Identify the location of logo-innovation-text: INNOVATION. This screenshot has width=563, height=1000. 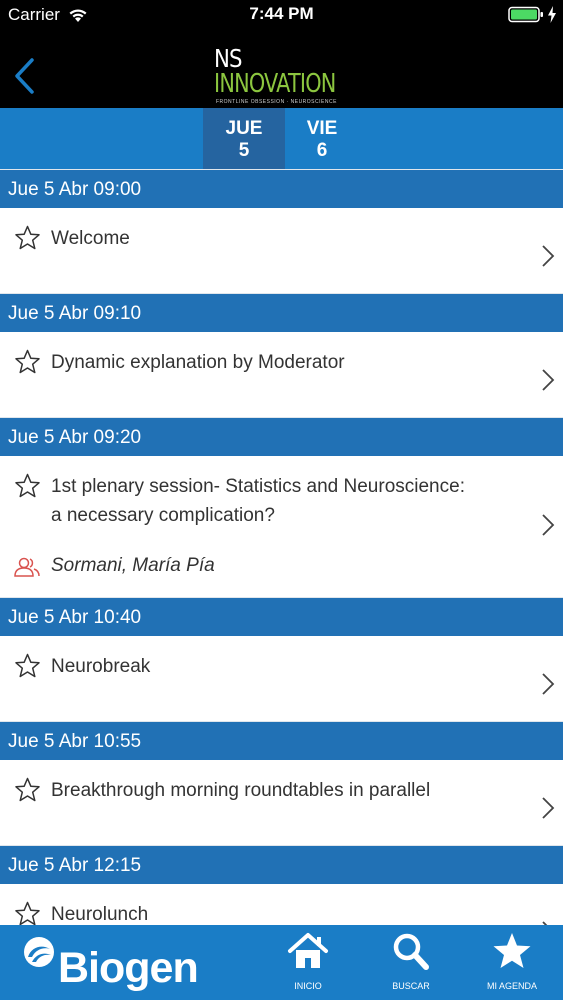
(275, 84).